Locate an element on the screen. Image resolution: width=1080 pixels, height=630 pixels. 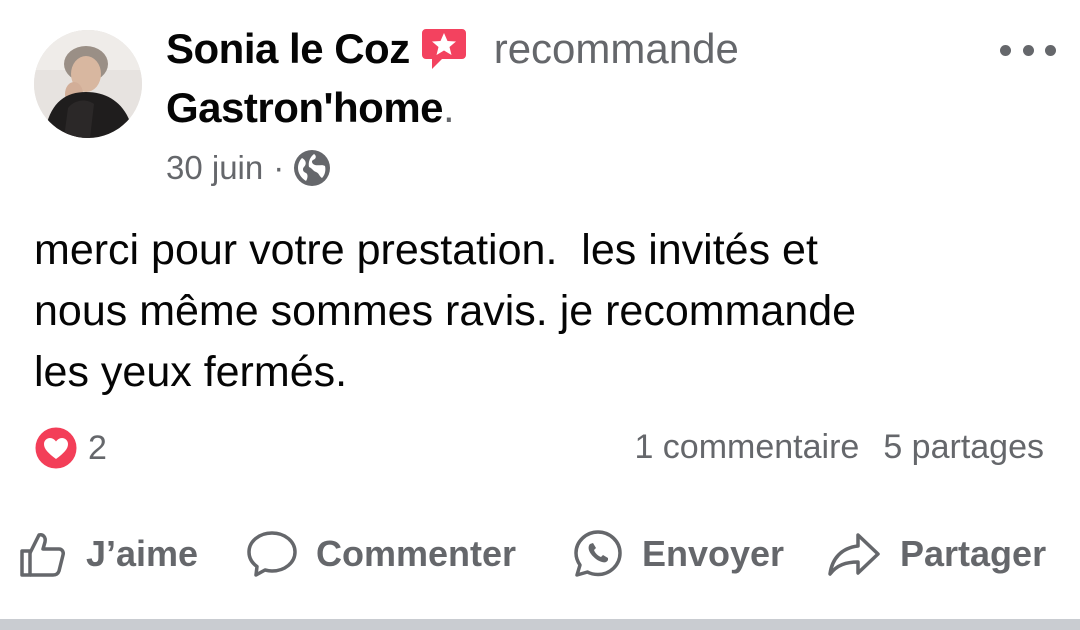
send-button: Envoyer is located at coordinates (677, 554).